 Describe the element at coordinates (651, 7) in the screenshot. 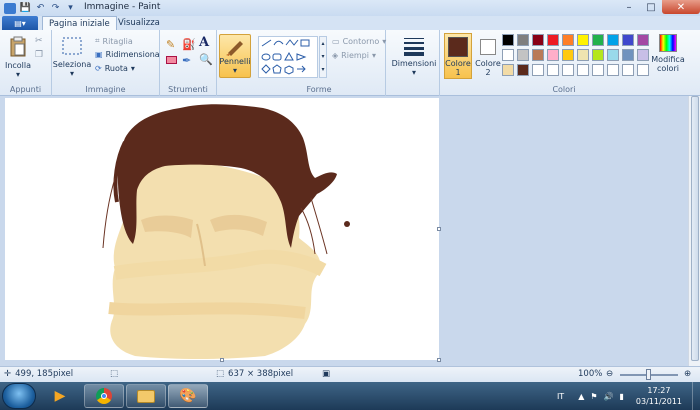

I see `maximize-button: □` at that location.